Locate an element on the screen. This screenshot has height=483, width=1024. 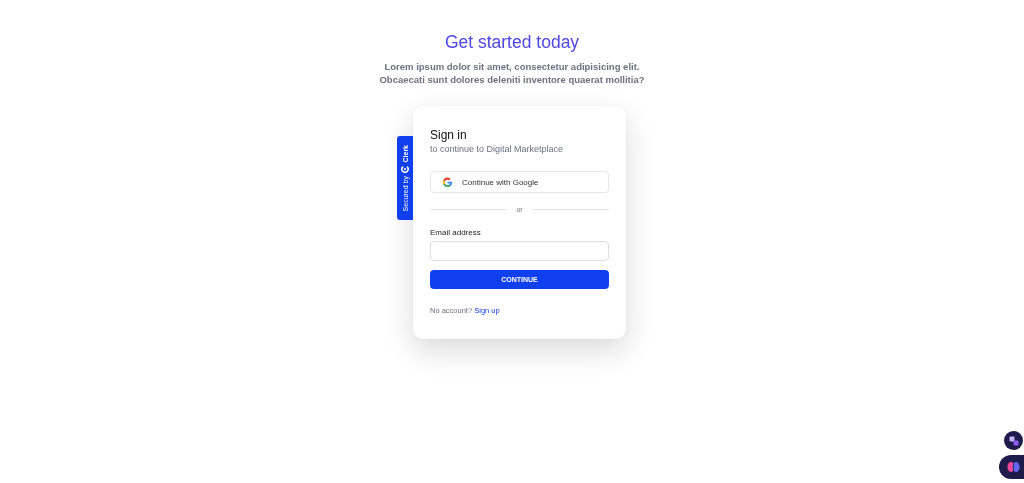
brain-icon is located at coordinates (1013, 467).